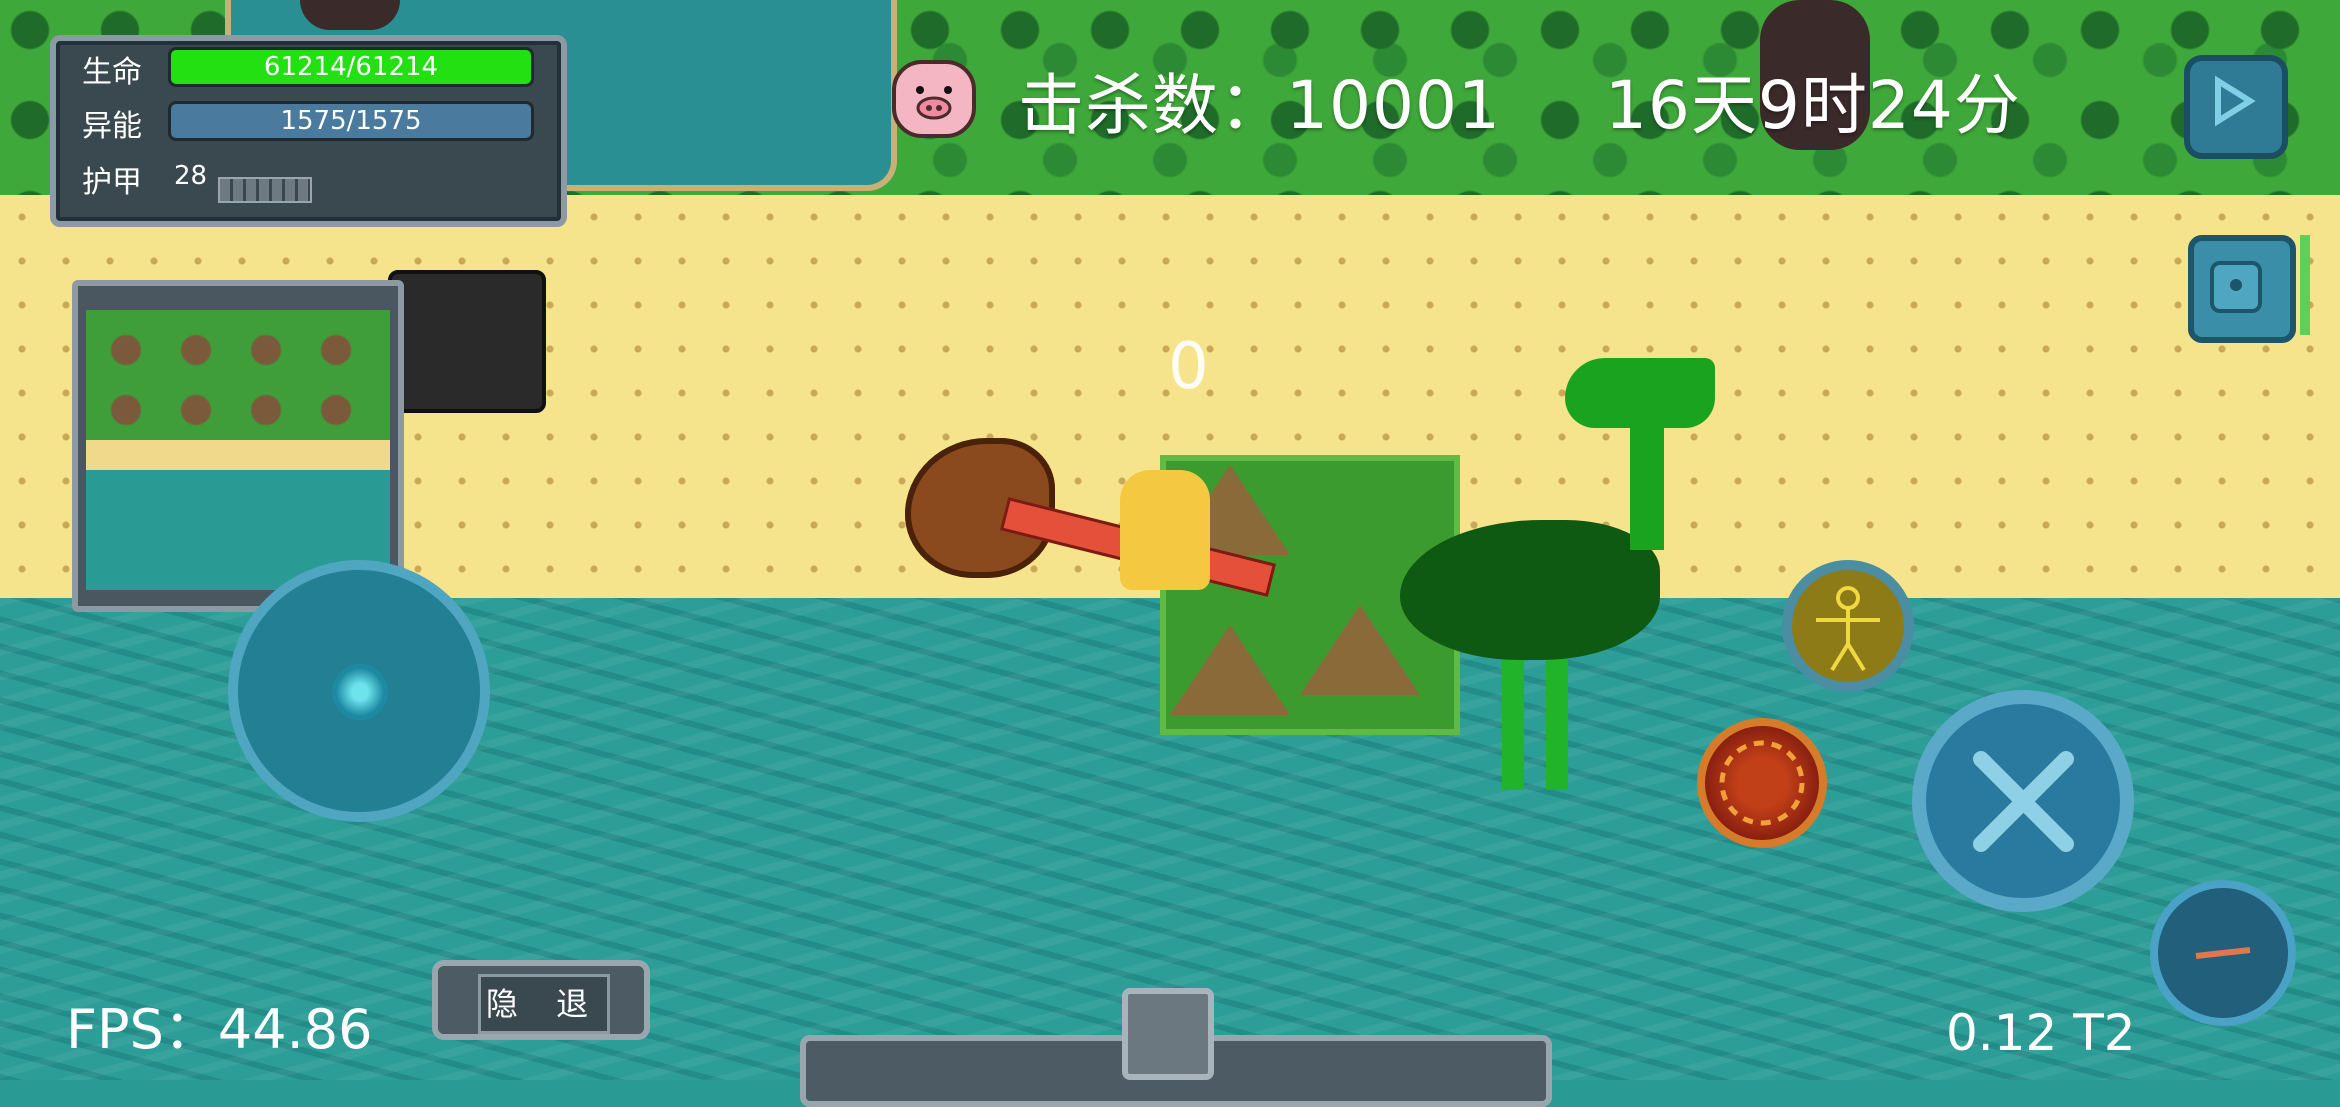  I want to click on pig-icon, so click(934, 99).